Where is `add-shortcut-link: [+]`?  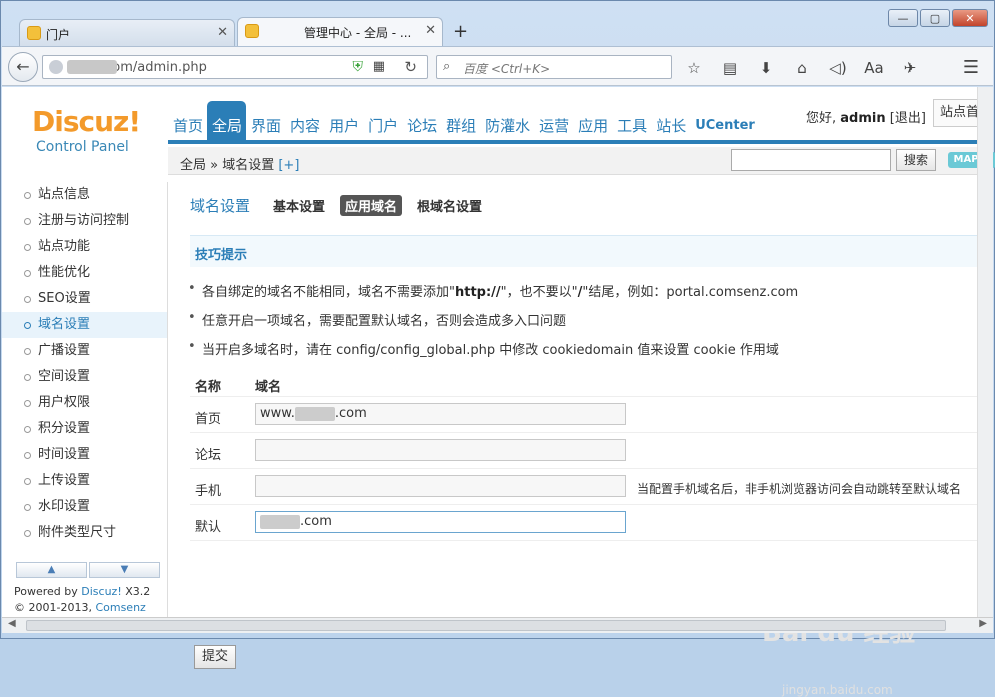
add-shortcut-link: [+] is located at coordinates (288, 165).